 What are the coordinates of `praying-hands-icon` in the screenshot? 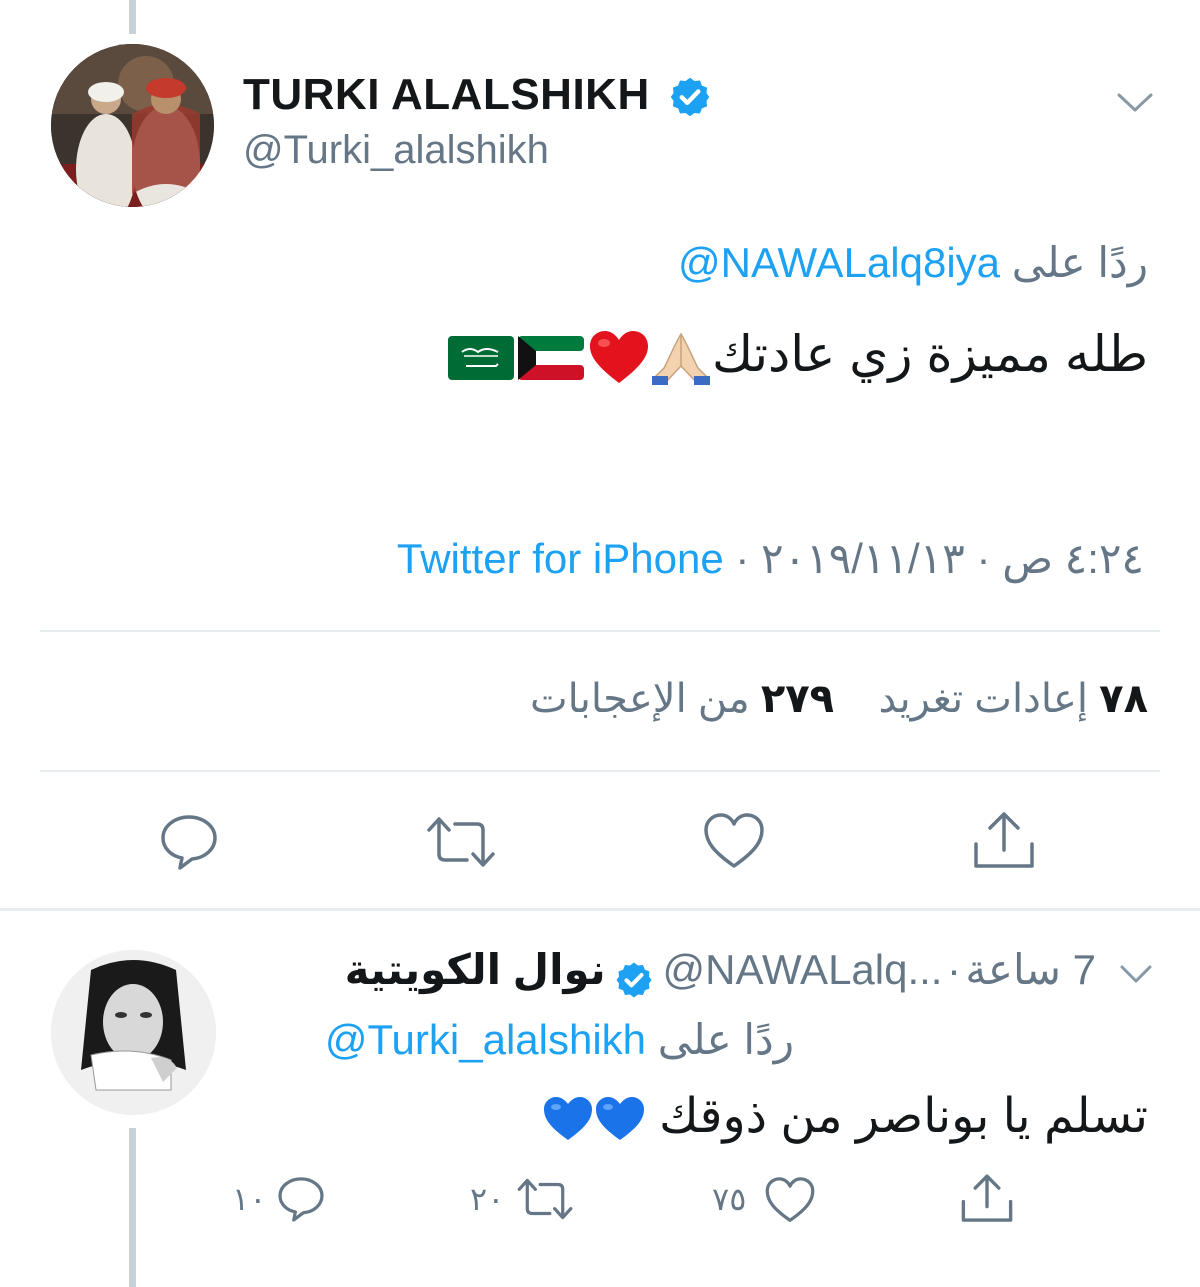 It's located at (680, 358).